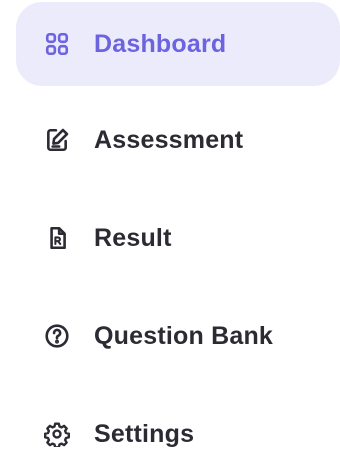 The width and height of the screenshot is (340, 476). Describe the element at coordinates (133, 237) in the screenshot. I see `sidebar-item-label: Result` at that location.